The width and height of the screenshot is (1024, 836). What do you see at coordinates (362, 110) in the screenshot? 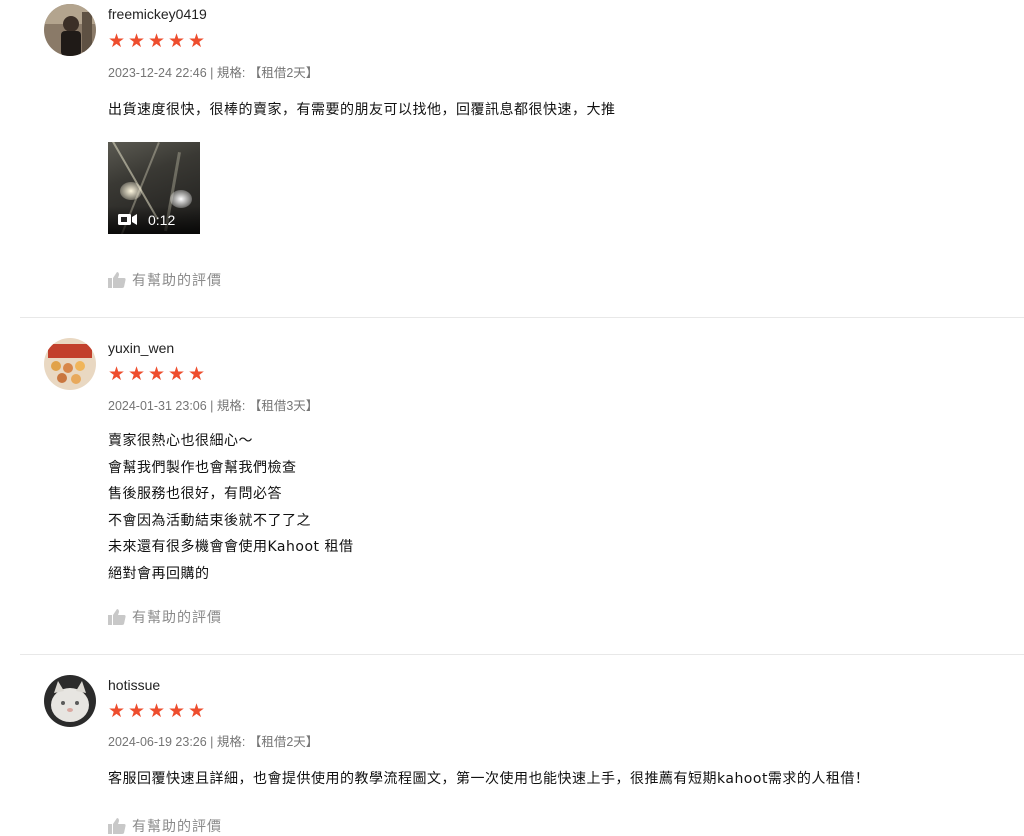
I see `review-text: 出貨速度很快，很棒的賣家，有需要的朋友可以找他，回覆訊息都很快速，大推` at bounding box center [362, 110].